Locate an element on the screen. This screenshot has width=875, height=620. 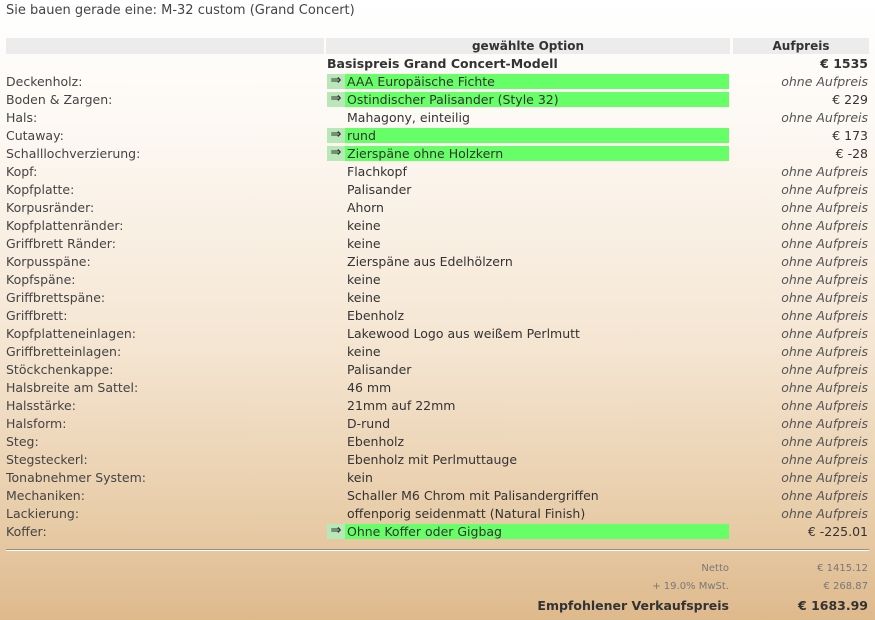
option-value: Ebenholz mit Perlmuttauge is located at coordinates (432, 459).